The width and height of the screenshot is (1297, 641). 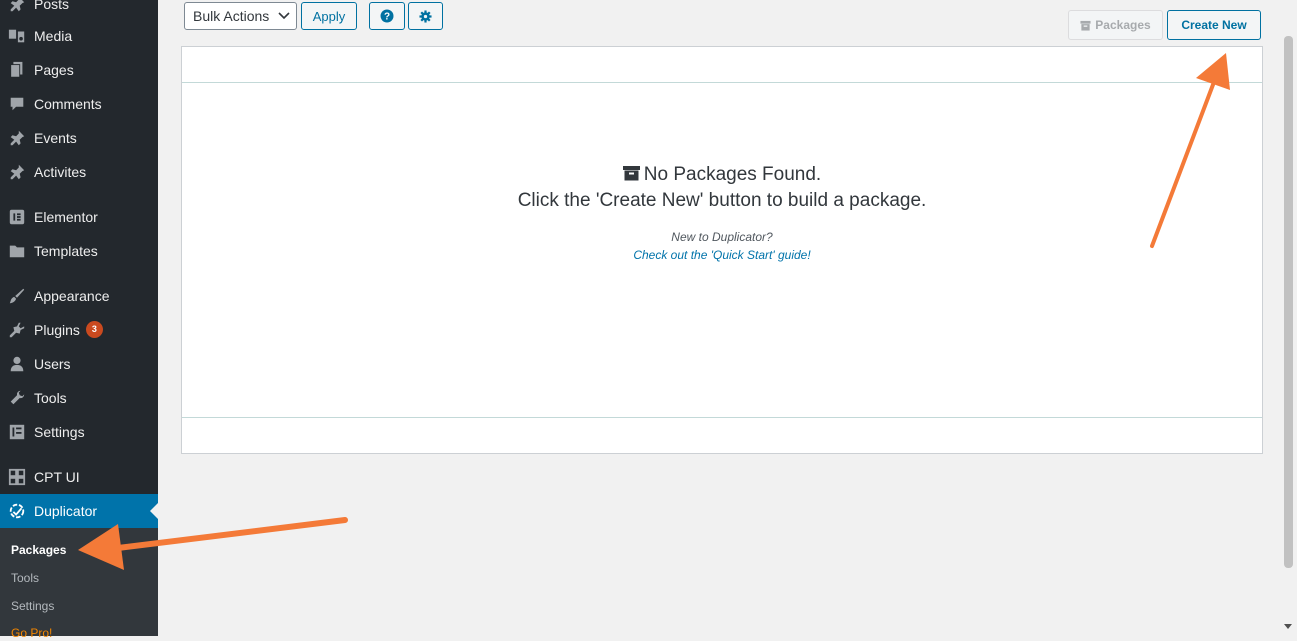 What do you see at coordinates (31, 633) in the screenshot?
I see `submenu-go-pro: Go Pro!` at bounding box center [31, 633].